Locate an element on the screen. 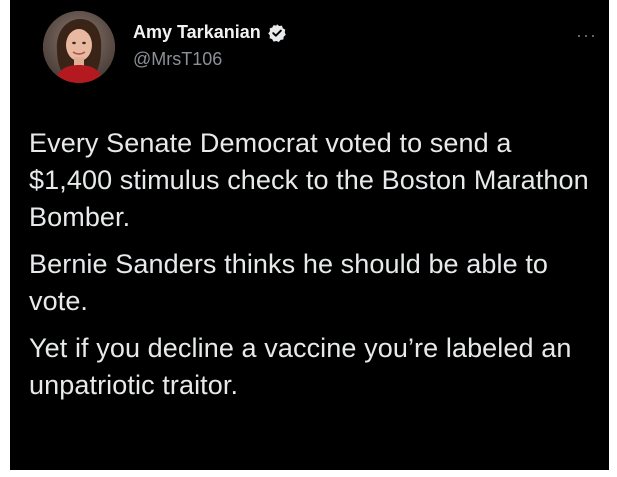 The width and height of the screenshot is (617, 477). profile-photo-icon is located at coordinates (79, 47).